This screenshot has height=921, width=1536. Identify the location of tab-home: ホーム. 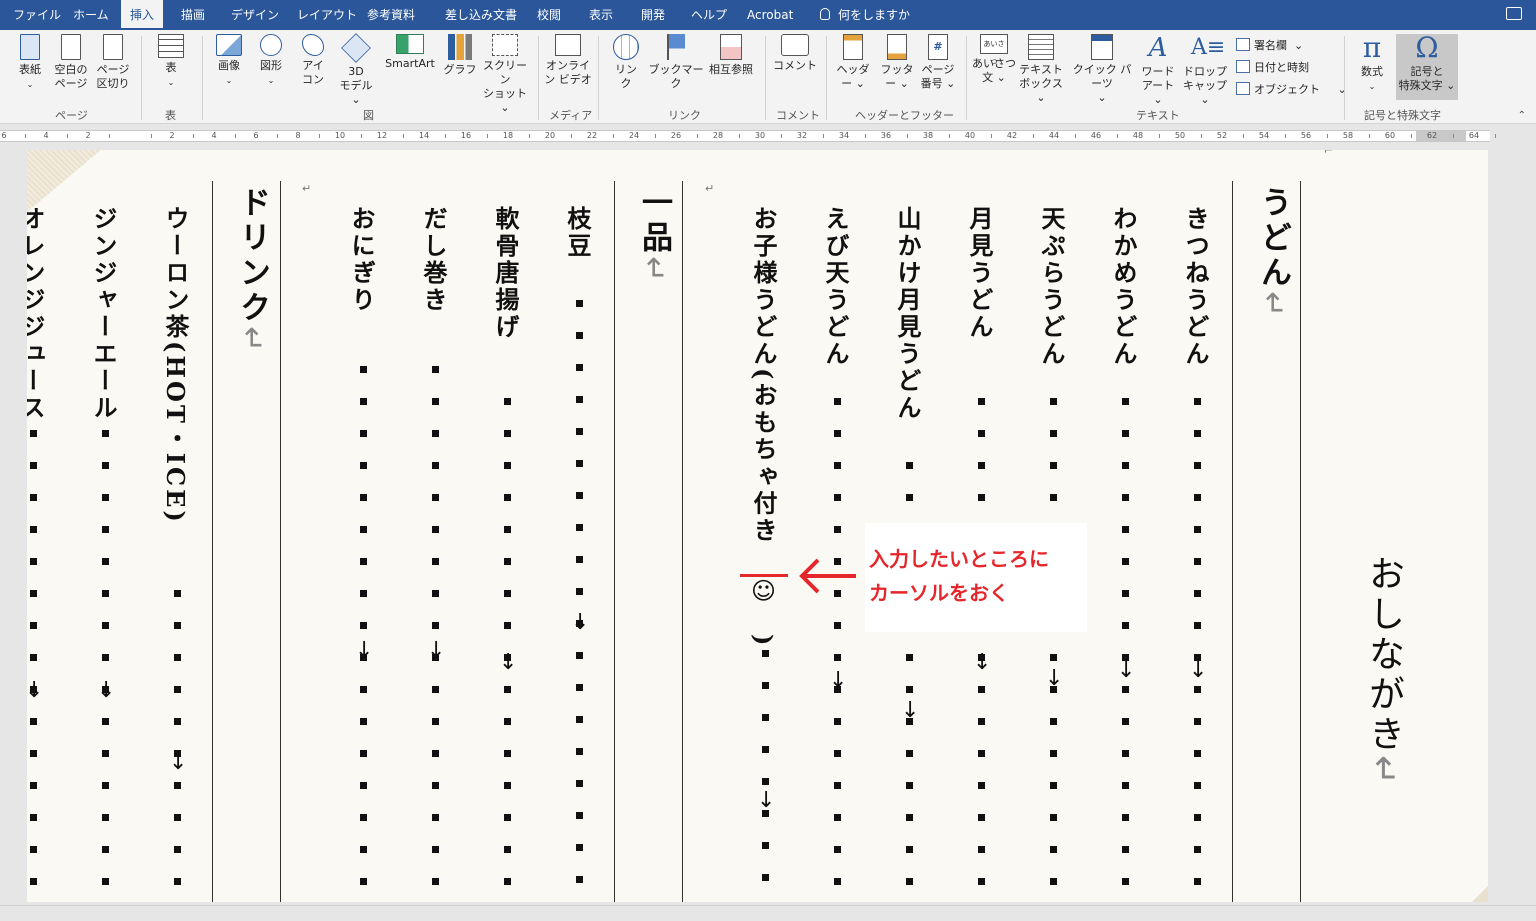
(91, 15).